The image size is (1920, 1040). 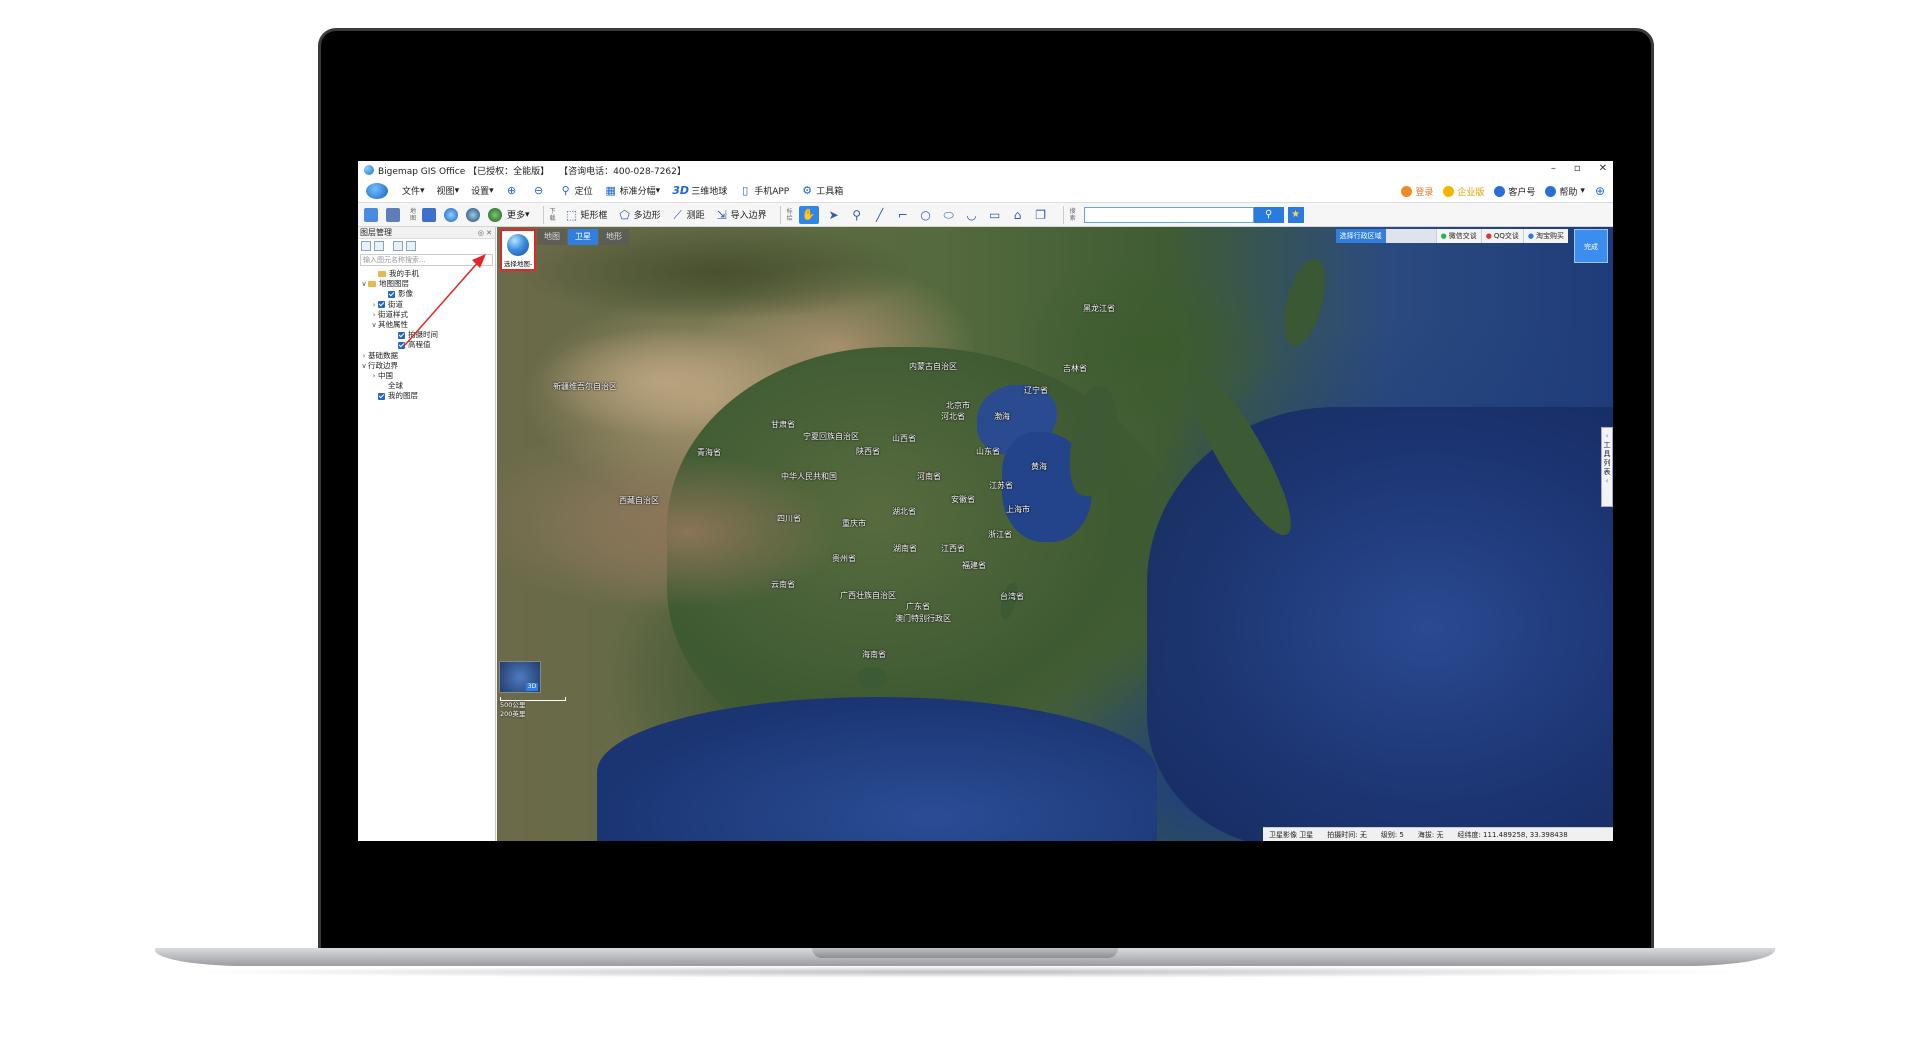 What do you see at coordinates (699, 190) in the screenshot?
I see `3d-globe-button: 3D 三维地球` at bounding box center [699, 190].